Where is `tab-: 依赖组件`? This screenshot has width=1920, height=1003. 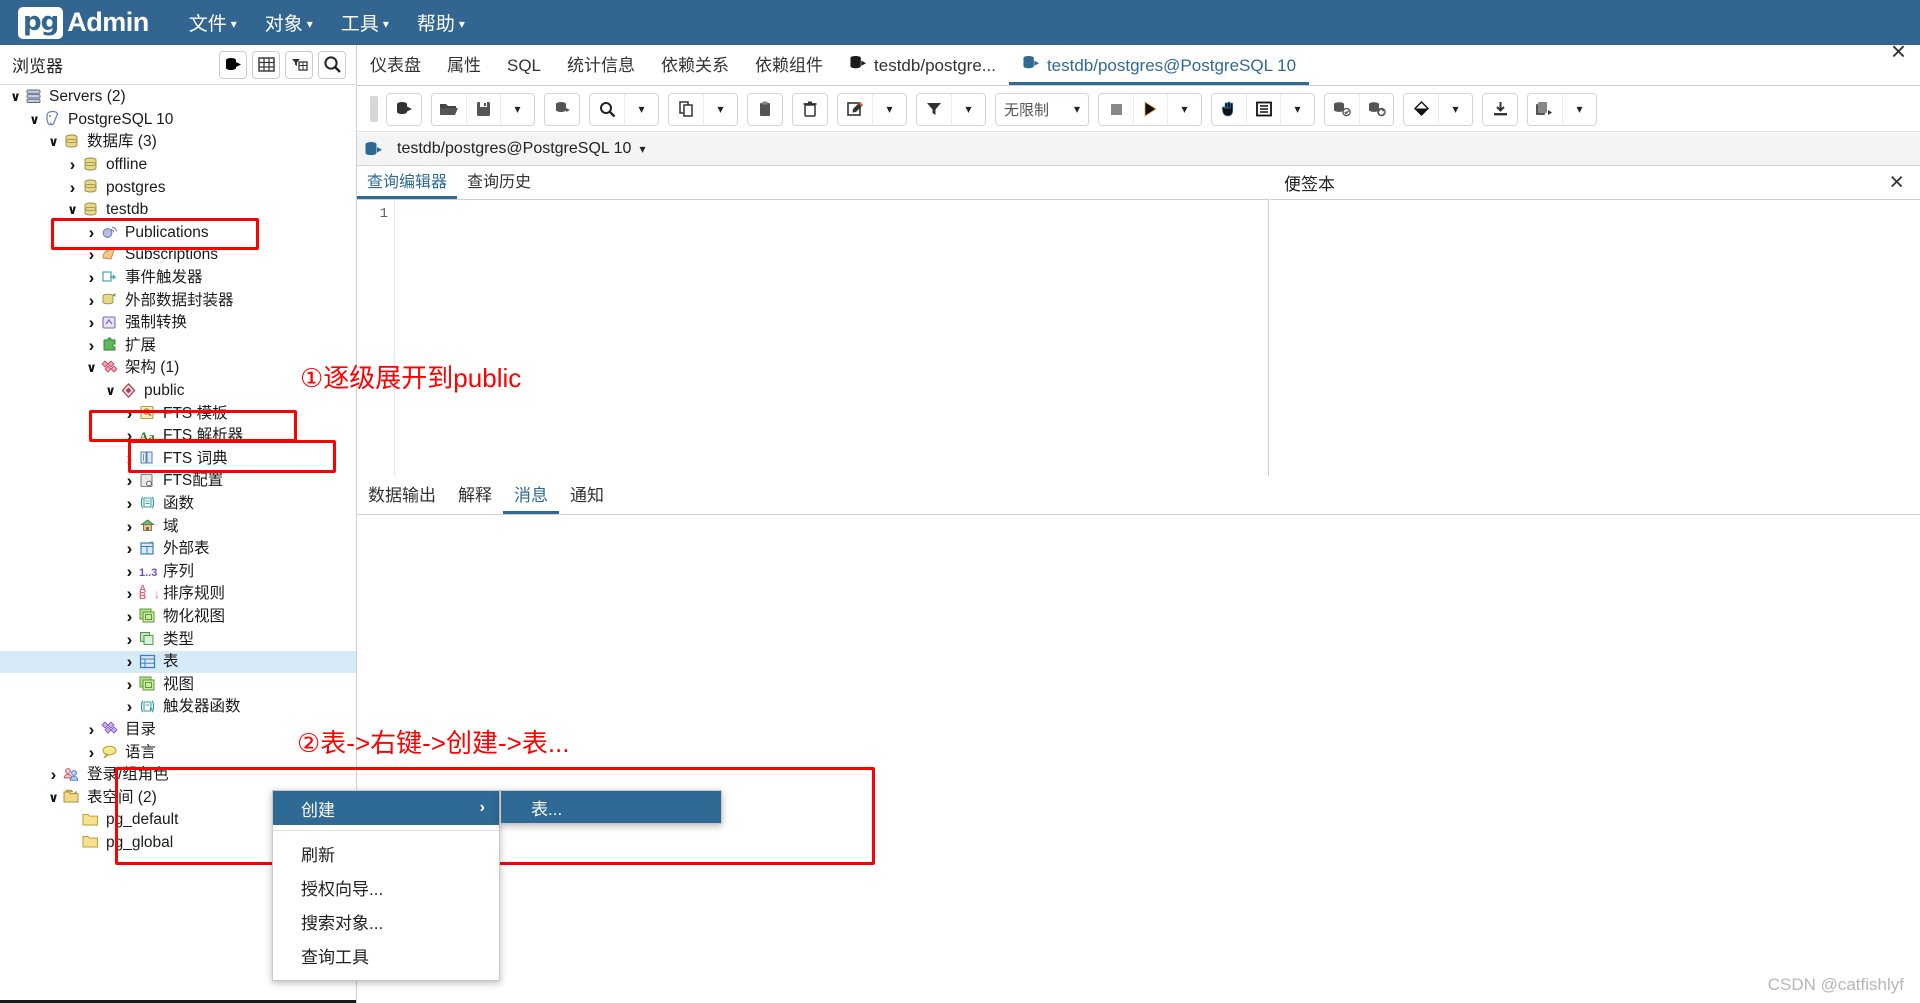
tab-: 依赖组件 is located at coordinates (789, 68).